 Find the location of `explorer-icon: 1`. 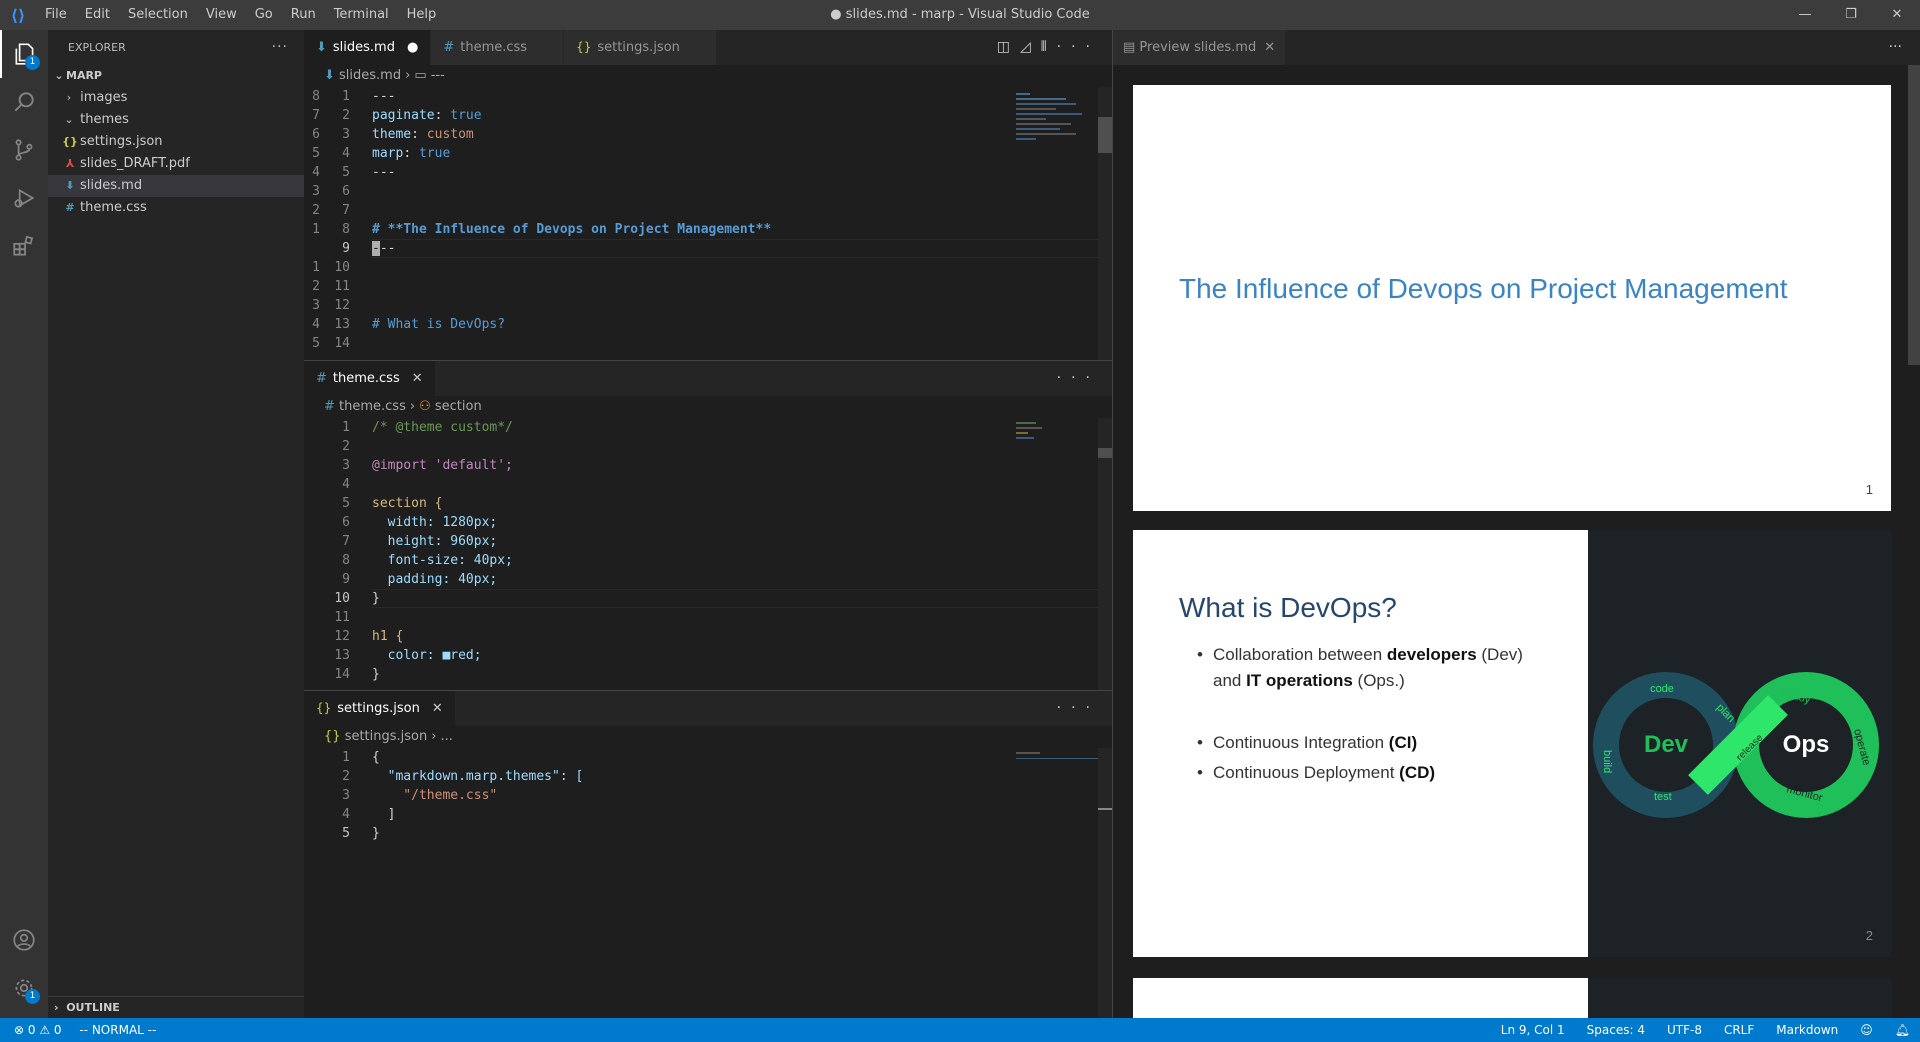

explorer-icon: 1 is located at coordinates (24, 54).